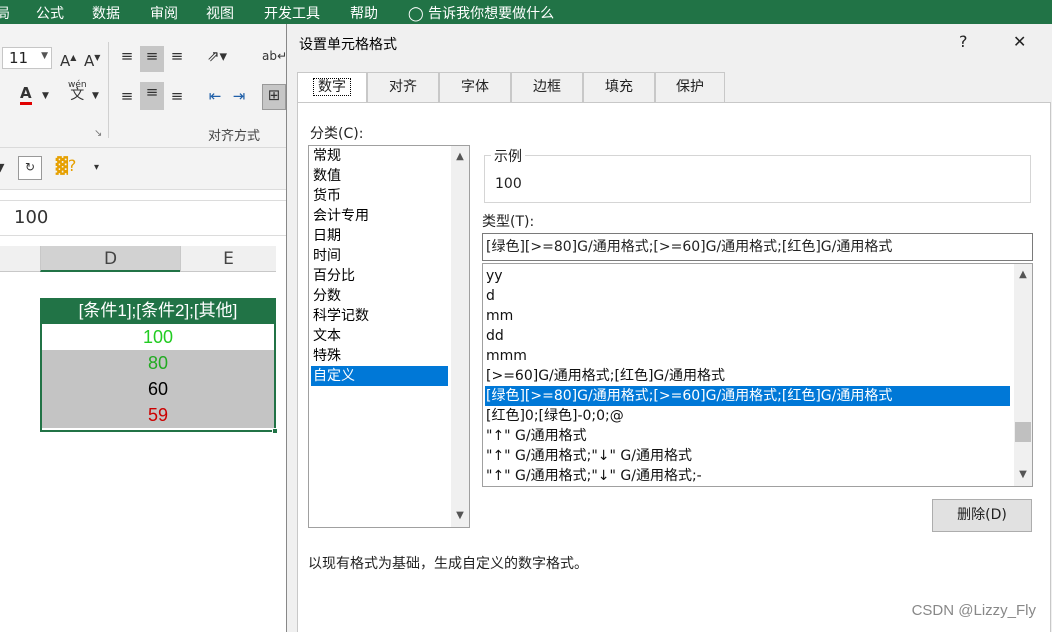 The height and width of the screenshot is (632, 1052). I want to click on sample-value: 100, so click(508, 184).